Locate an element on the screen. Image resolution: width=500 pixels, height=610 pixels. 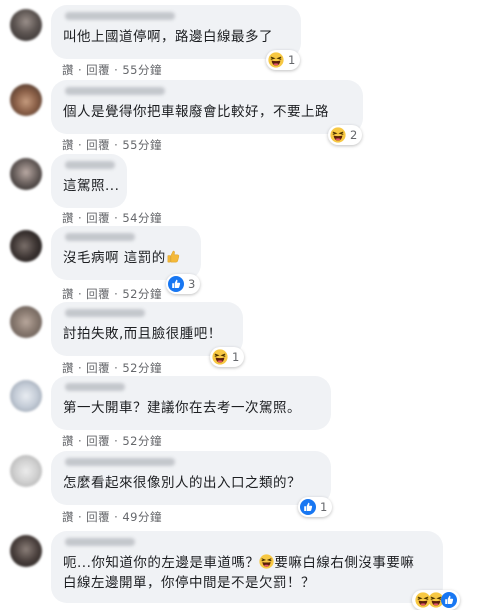
timestamp: 49分鐘 is located at coordinates (142, 517).